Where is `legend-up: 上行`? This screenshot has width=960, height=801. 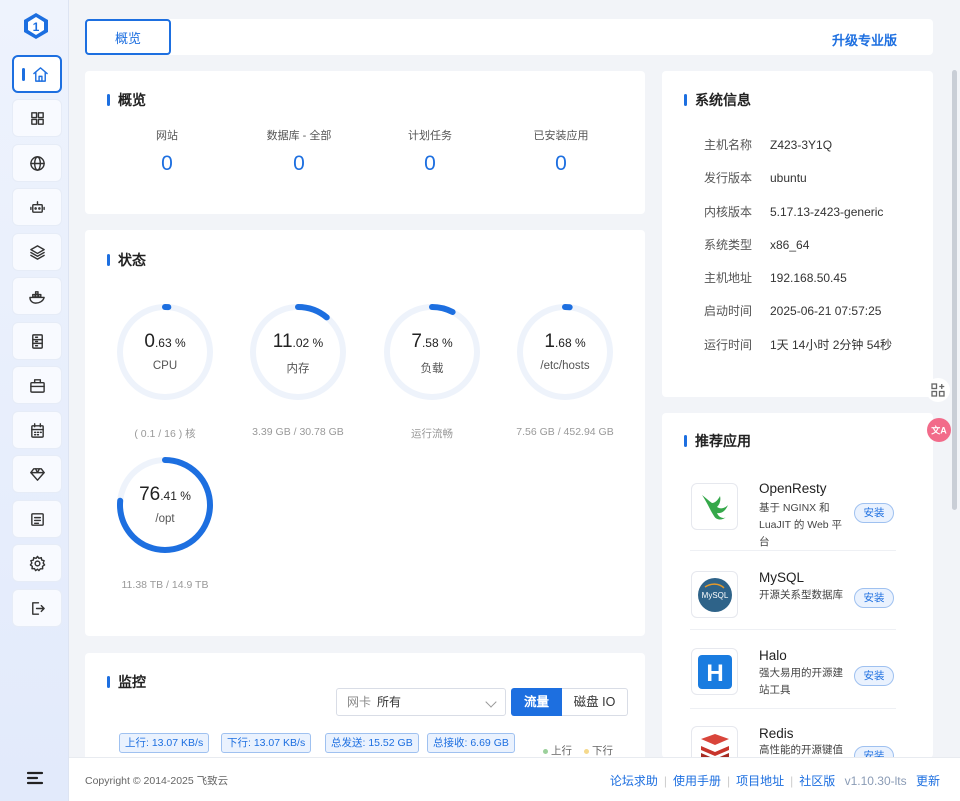 legend-up: 上行 is located at coordinates (557, 750).